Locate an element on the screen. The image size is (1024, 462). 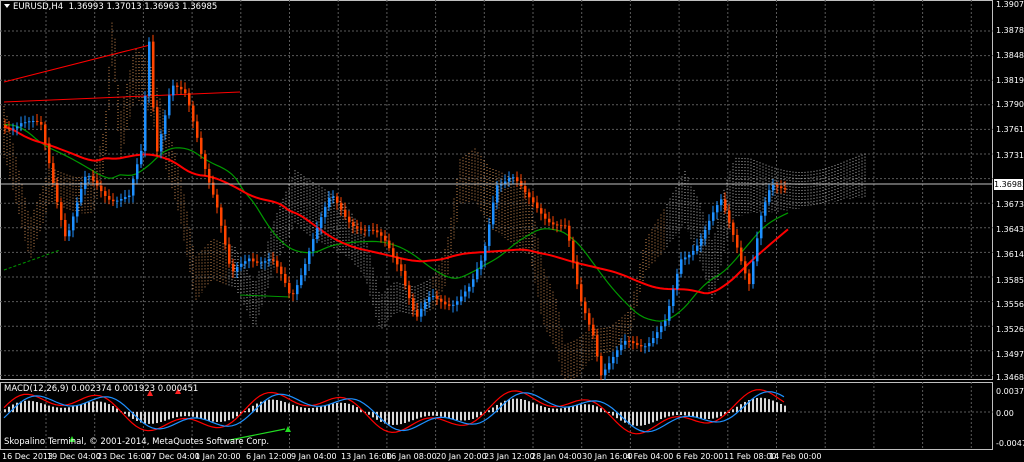
price-tick-label: 1.36435 is located at coordinates (1010, 229).